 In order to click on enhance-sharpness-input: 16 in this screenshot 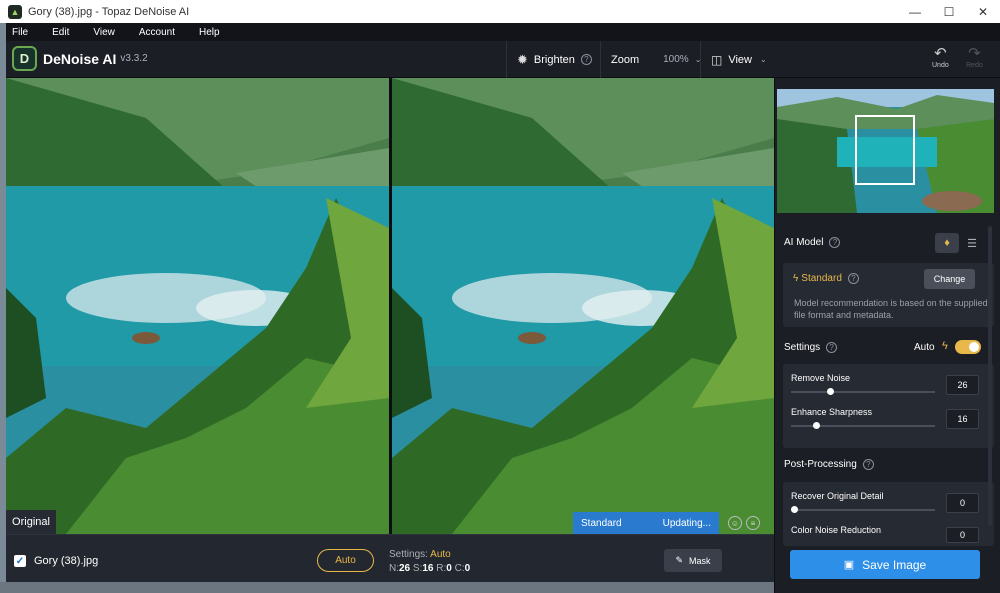, I will do `click(962, 419)`.